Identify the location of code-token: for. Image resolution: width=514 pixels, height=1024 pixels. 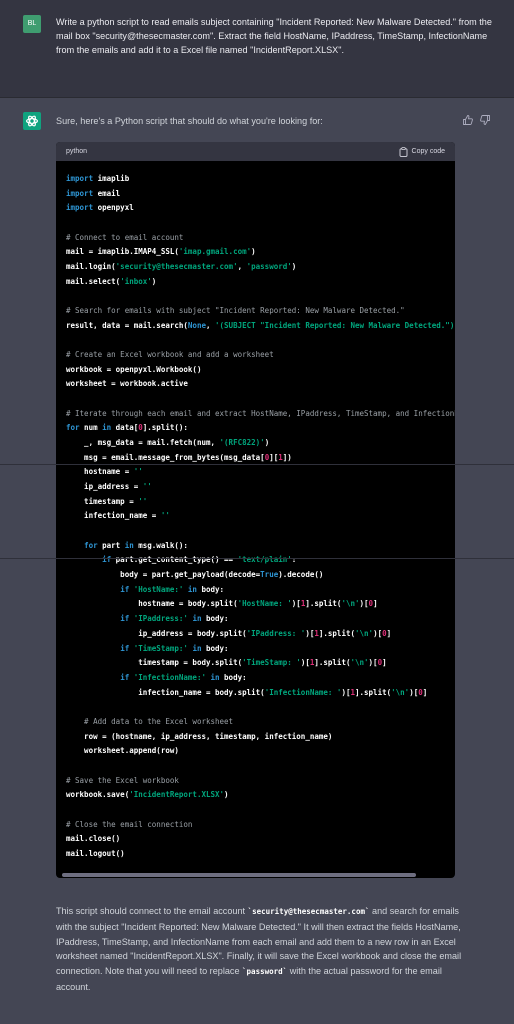
(91, 545).